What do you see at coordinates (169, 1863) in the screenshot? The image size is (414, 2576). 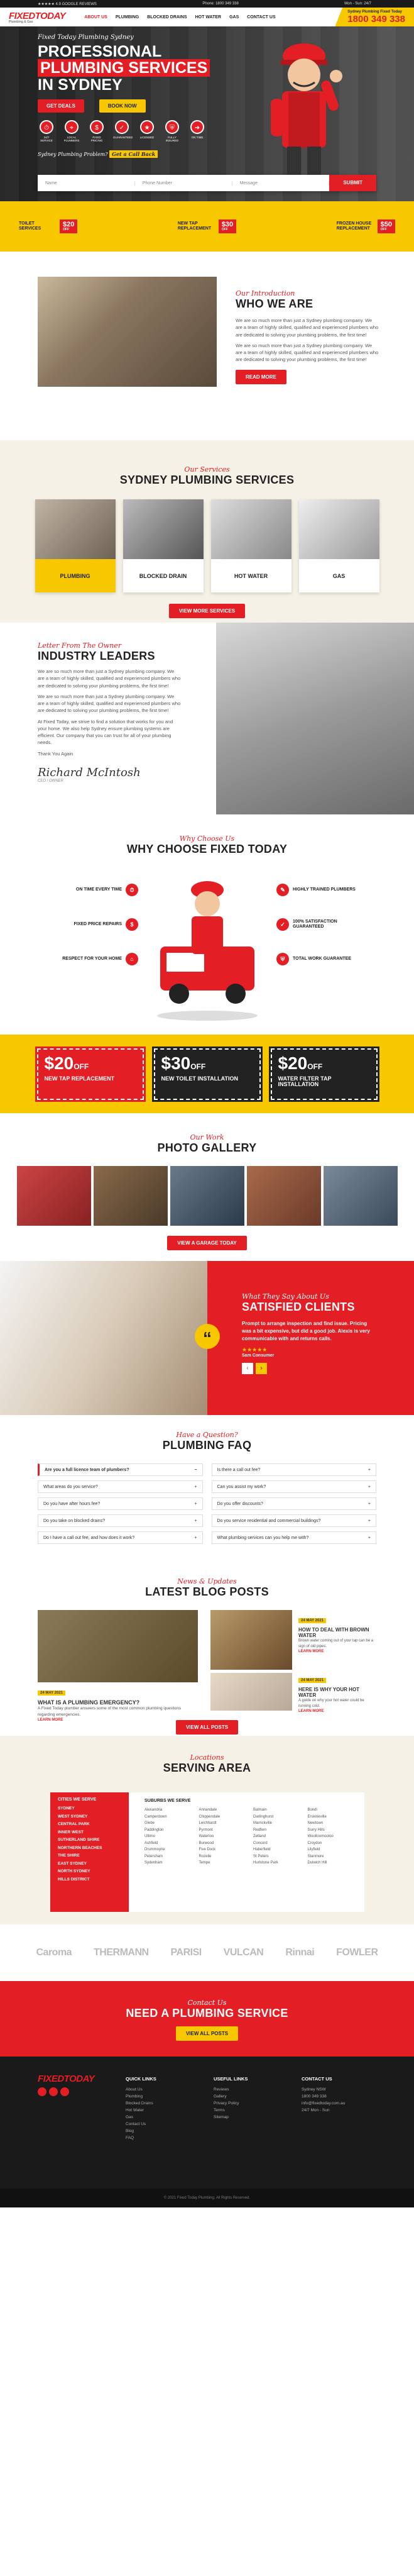 I see `suburb-item: Sydenham` at bounding box center [169, 1863].